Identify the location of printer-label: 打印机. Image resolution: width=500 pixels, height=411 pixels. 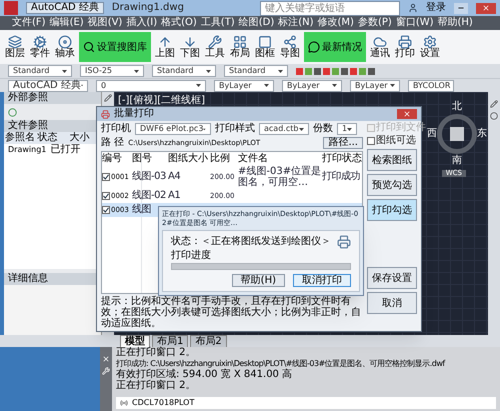
(116, 129).